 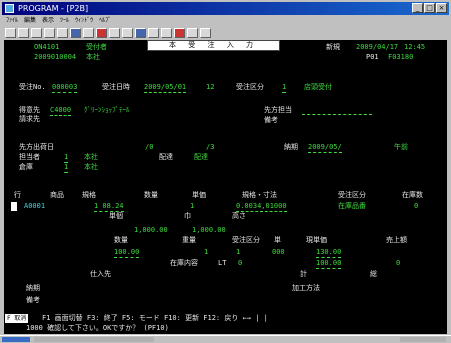 I want to click on staff-code-field: 1, so click(x=66, y=158).